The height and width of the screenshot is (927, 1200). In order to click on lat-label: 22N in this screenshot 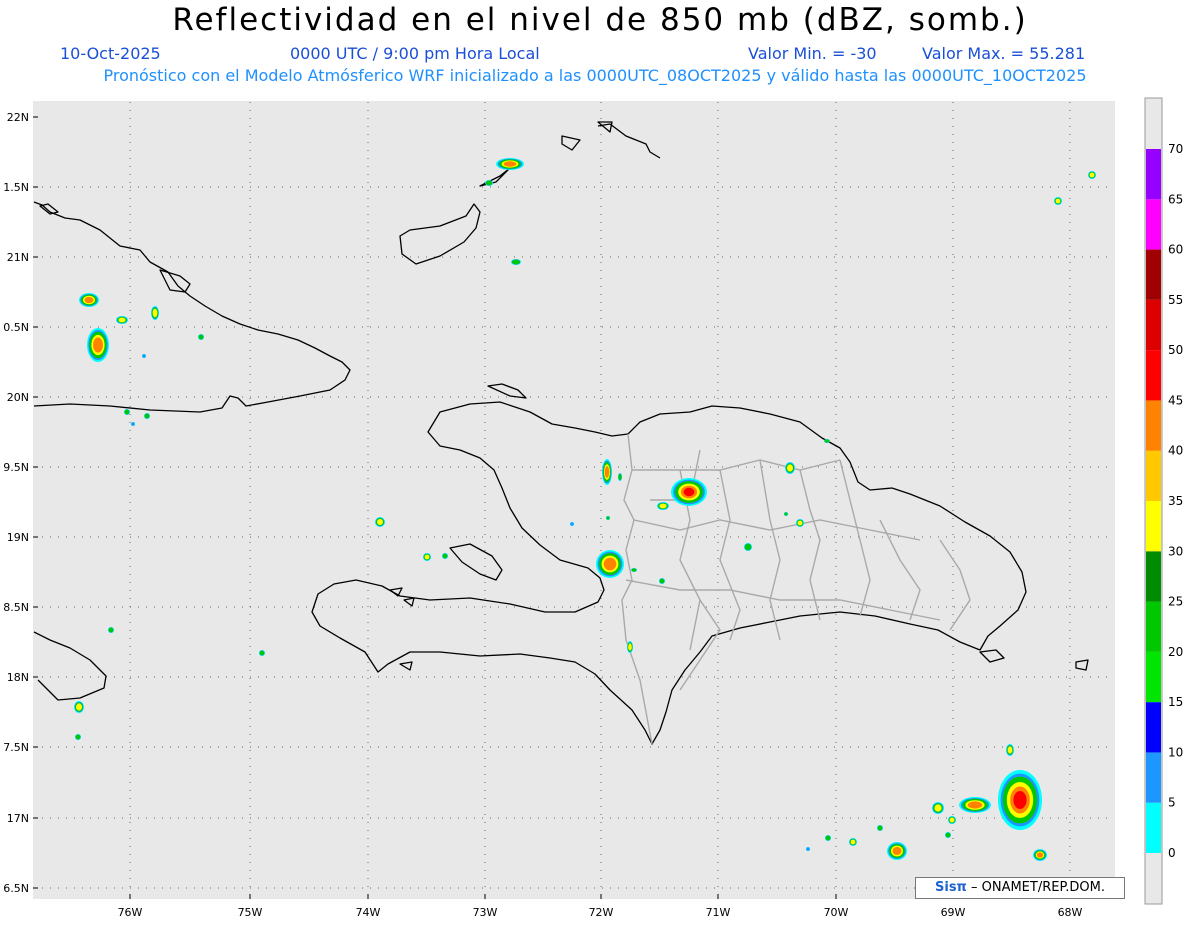, I will do `click(18, 117)`.